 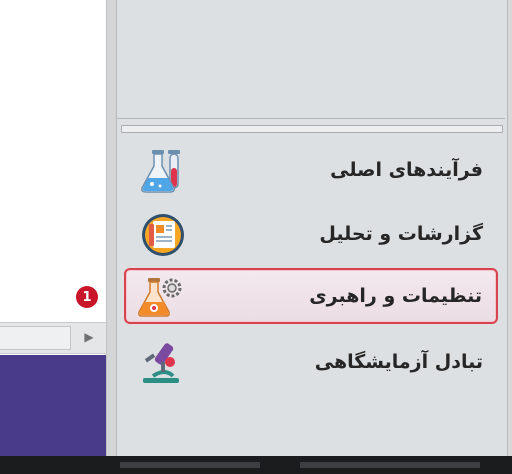 I want to click on report-chart-icon, so click(x=163, y=235).